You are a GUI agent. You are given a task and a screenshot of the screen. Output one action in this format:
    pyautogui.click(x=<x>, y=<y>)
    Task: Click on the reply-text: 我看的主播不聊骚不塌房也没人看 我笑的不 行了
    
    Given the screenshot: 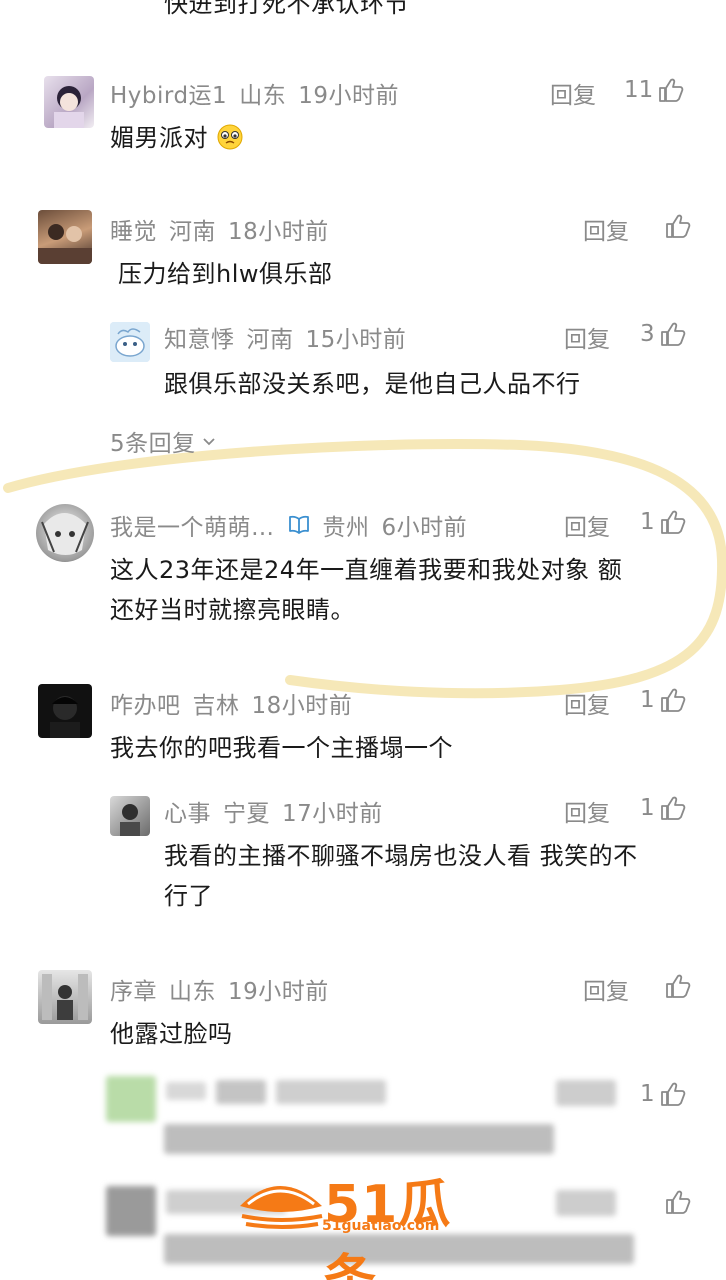 What is the action you would take?
    pyautogui.click(x=401, y=876)
    